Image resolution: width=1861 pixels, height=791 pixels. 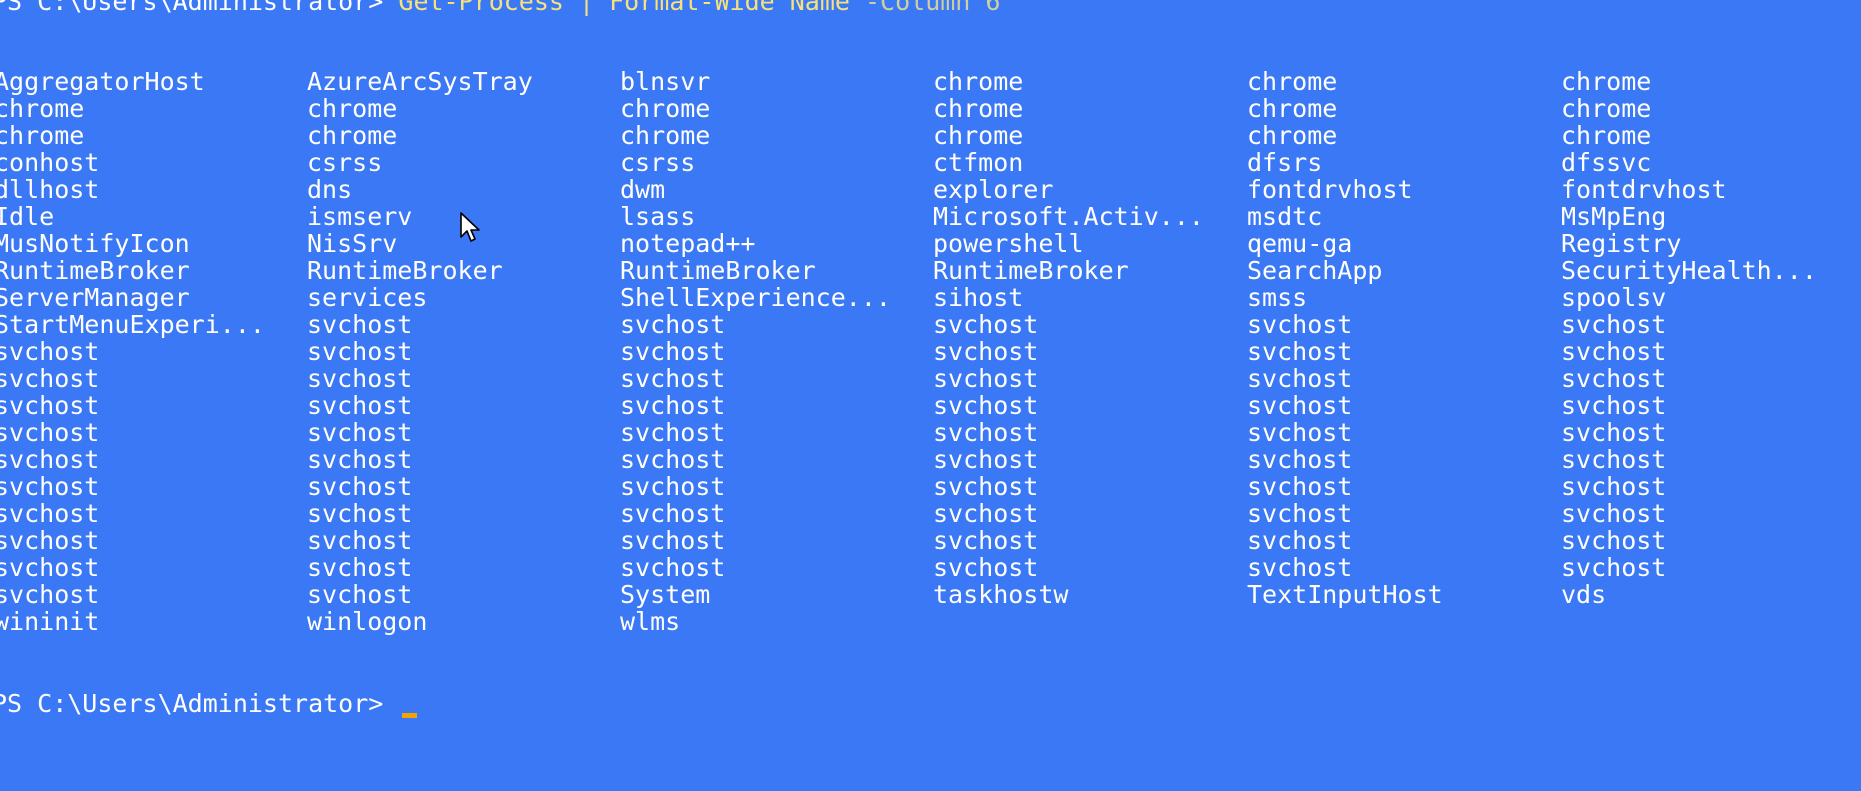 I want to click on process-name: powershell, so click(x=1008, y=243).